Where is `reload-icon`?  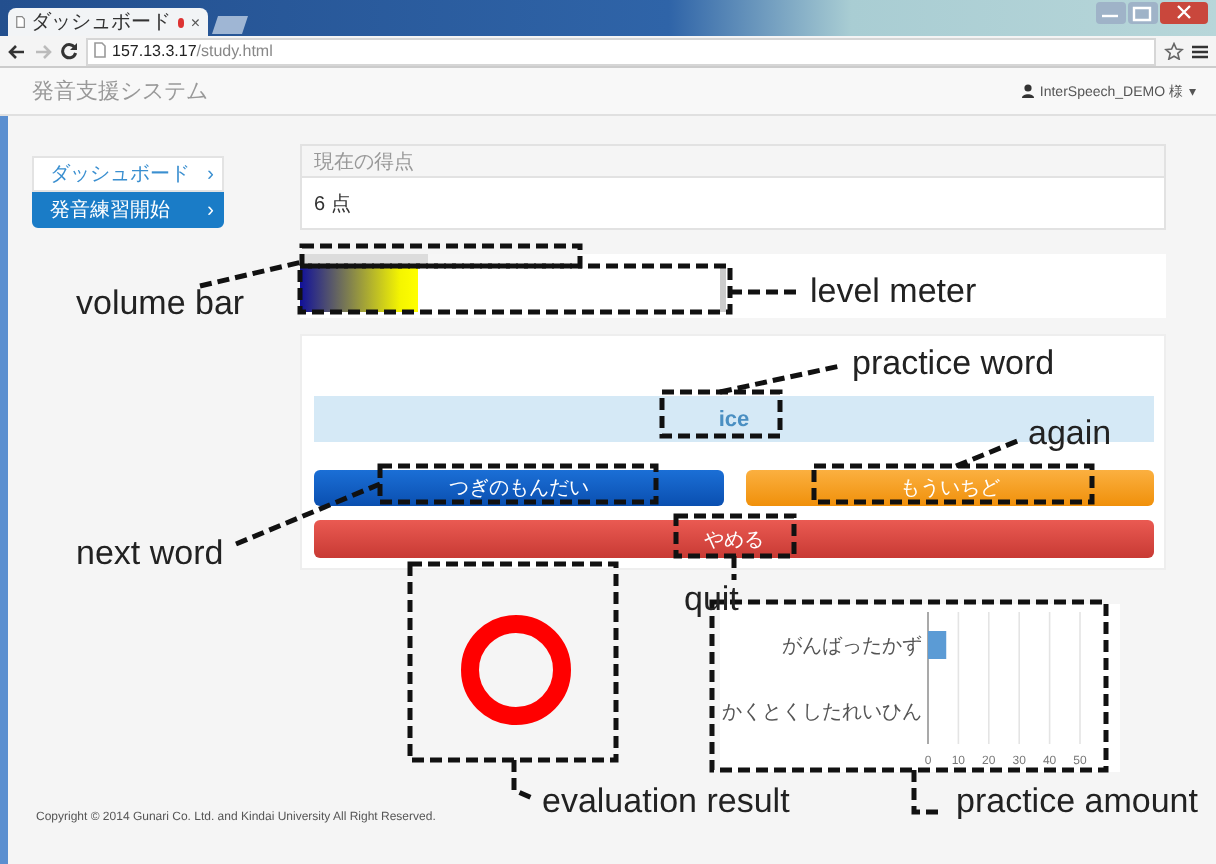
reload-icon is located at coordinates (69, 51).